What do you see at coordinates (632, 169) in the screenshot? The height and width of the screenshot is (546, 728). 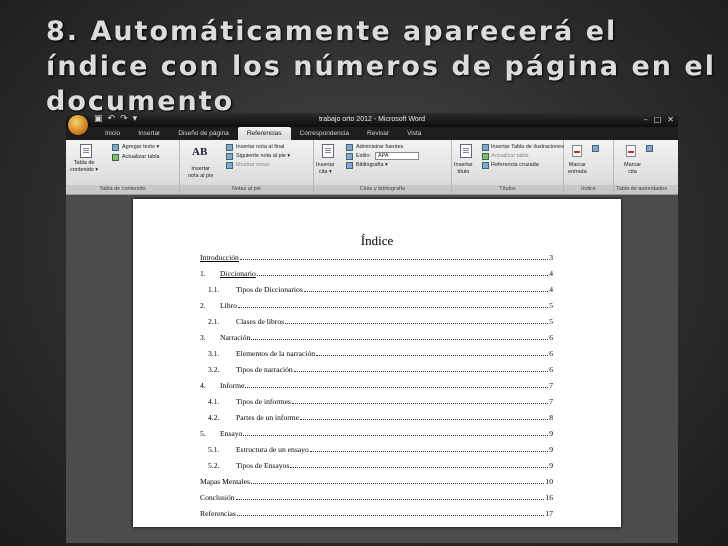 I see `mark-citation-button: Marcar cita` at bounding box center [632, 169].